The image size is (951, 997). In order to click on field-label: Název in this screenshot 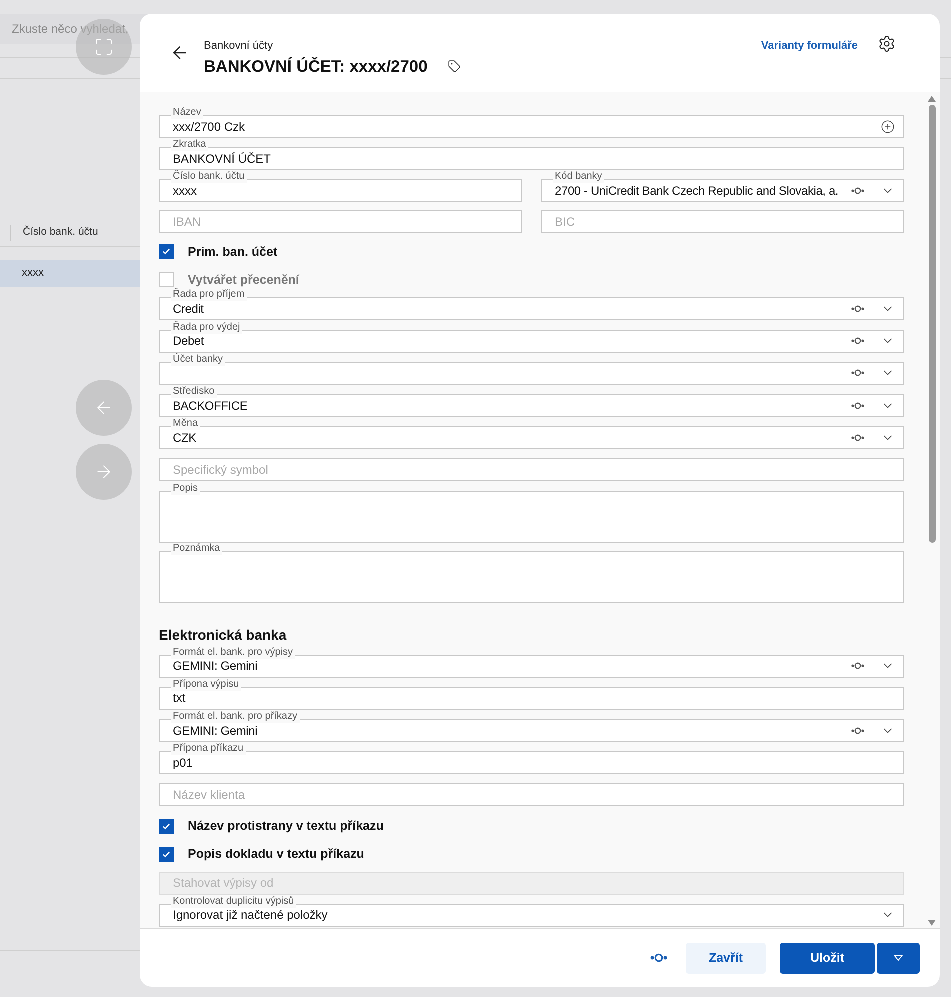, I will do `click(187, 113)`.